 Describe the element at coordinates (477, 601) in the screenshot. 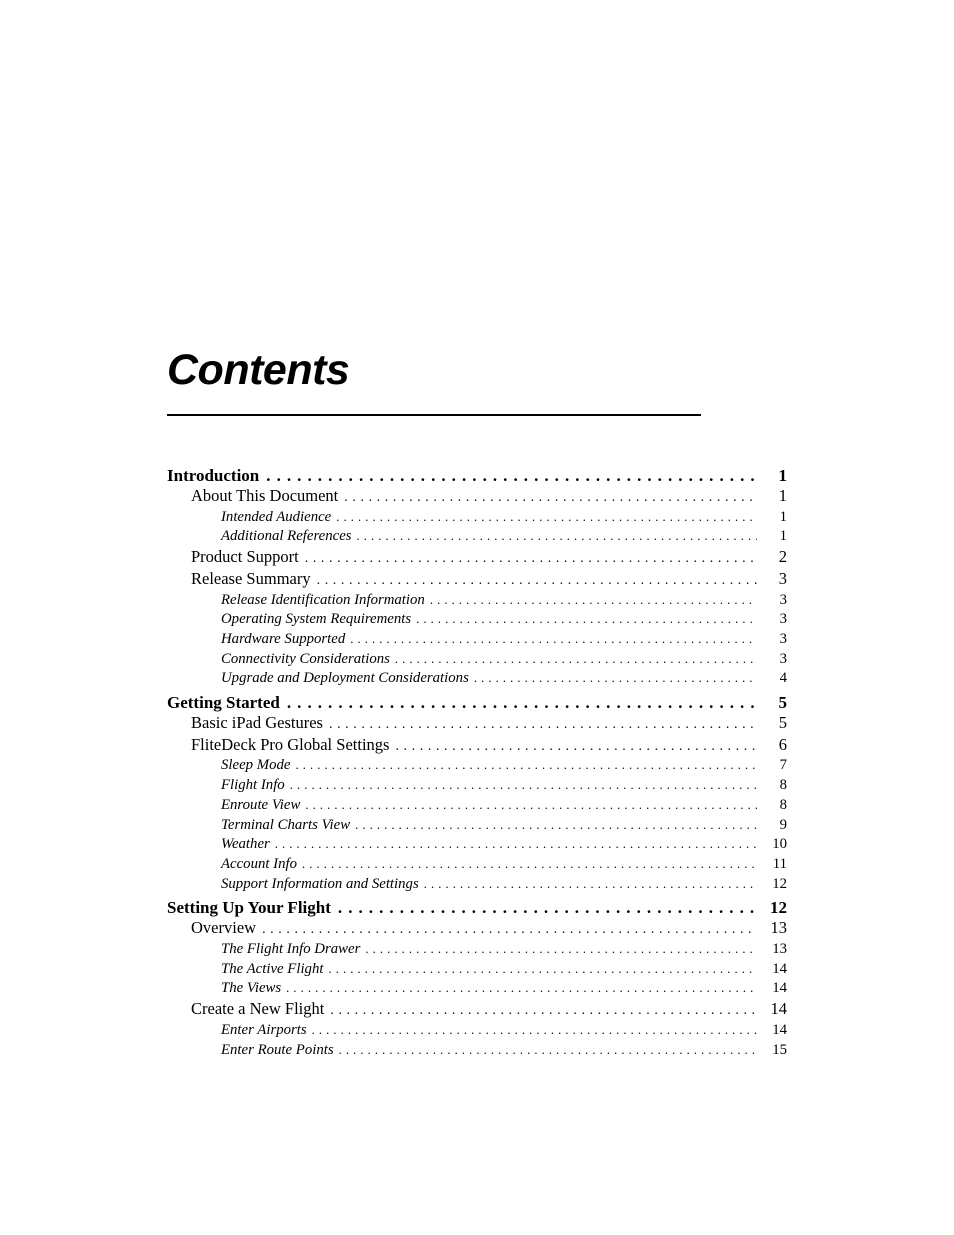

I see `toc-entry: Release Identification Information 3` at that location.